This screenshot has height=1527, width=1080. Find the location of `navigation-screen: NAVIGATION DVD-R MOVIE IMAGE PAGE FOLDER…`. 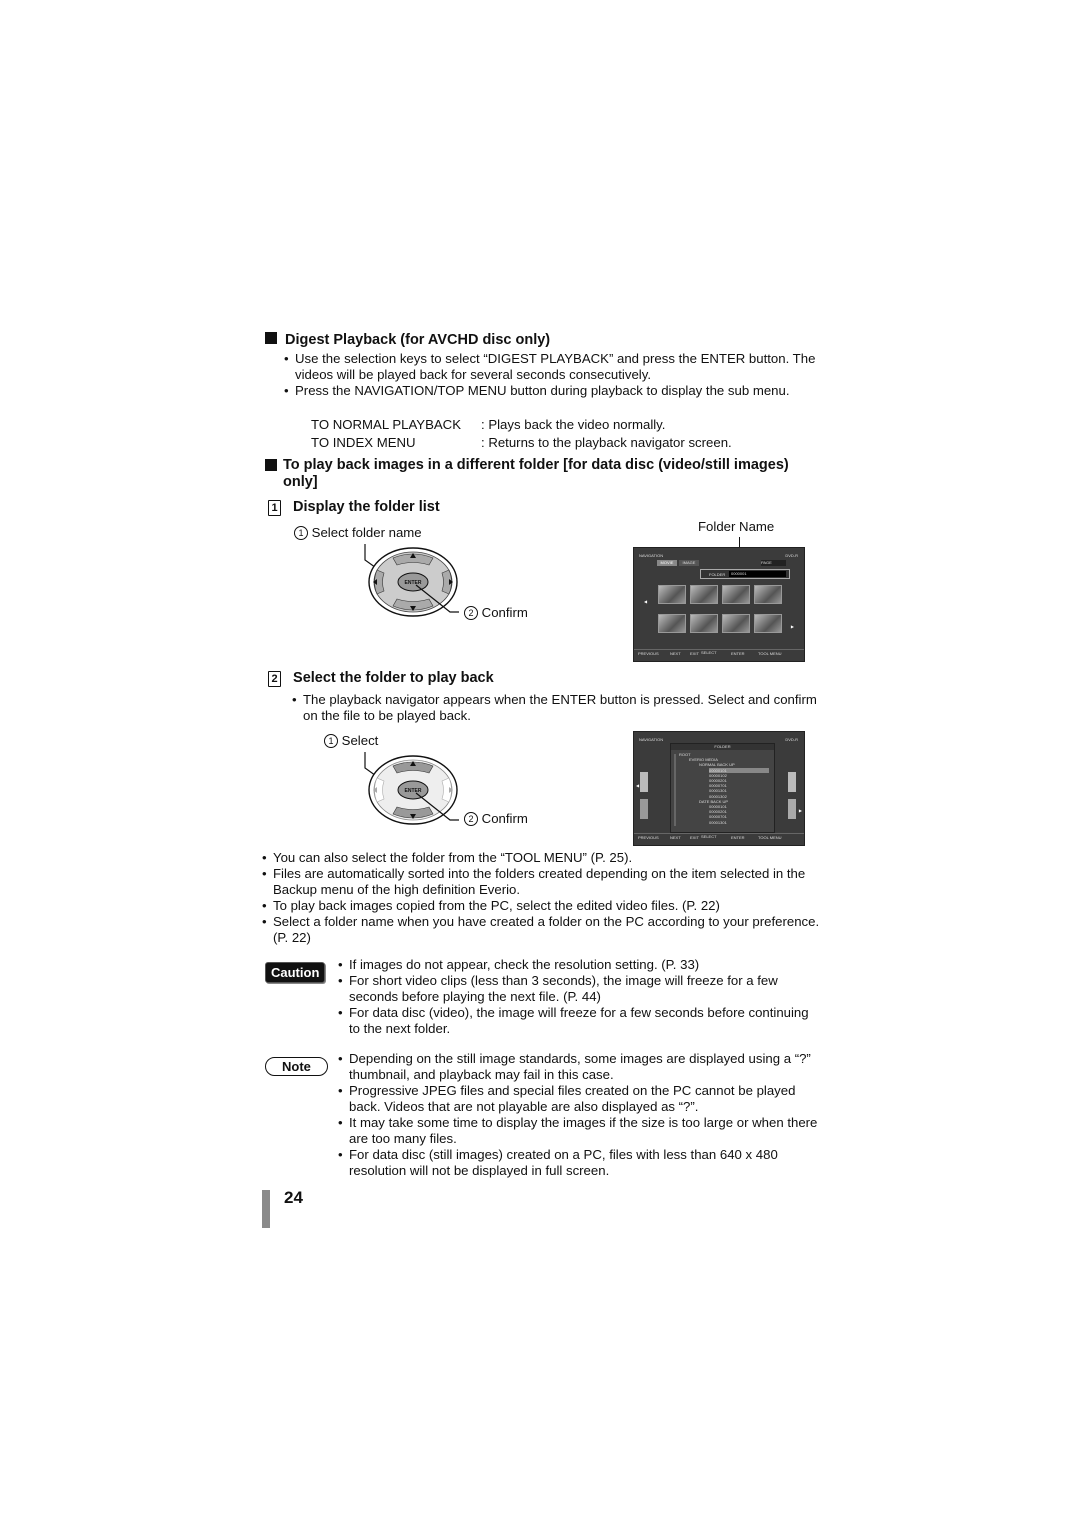

navigation-screen: NAVIGATION DVD-R MOVIE IMAGE PAGE FOLDER… is located at coordinates (719, 604).